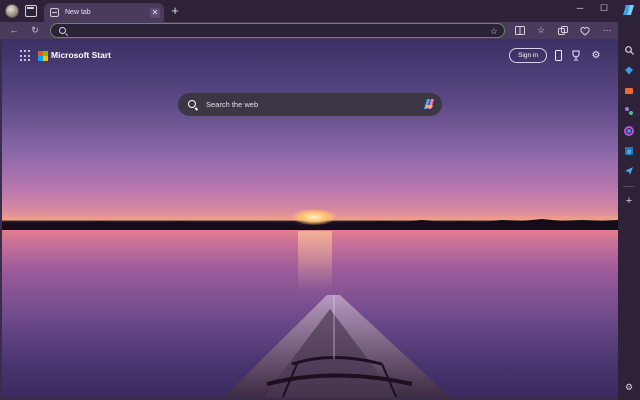 The width and height of the screenshot is (640, 400). Describe the element at coordinates (175, 11) in the screenshot. I see `new-tab-button: +` at that location.